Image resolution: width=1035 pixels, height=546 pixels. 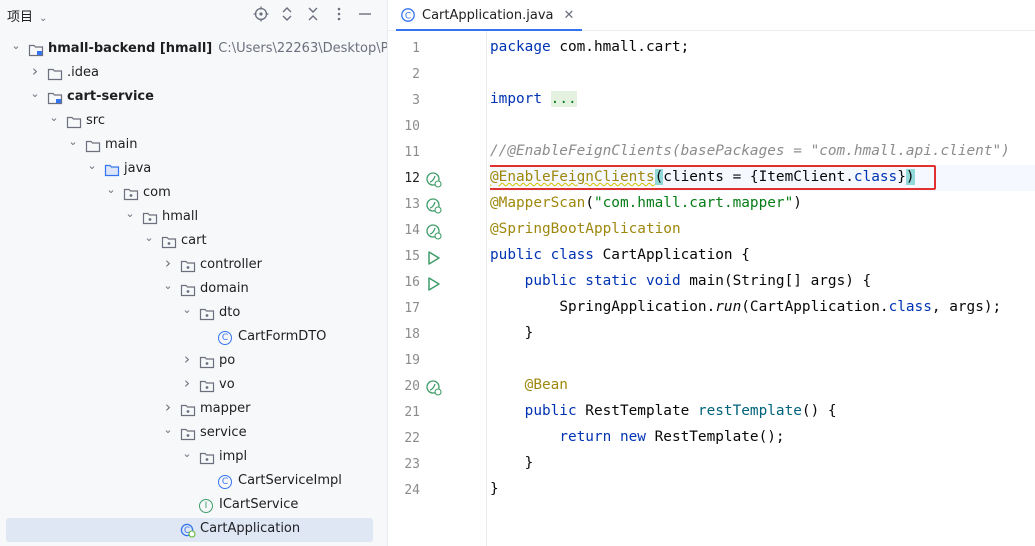 What do you see at coordinates (193, 338) in the screenshot?
I see `tree-item-cartformdto: C CartFormDTO` at bounding box center [193, 338].